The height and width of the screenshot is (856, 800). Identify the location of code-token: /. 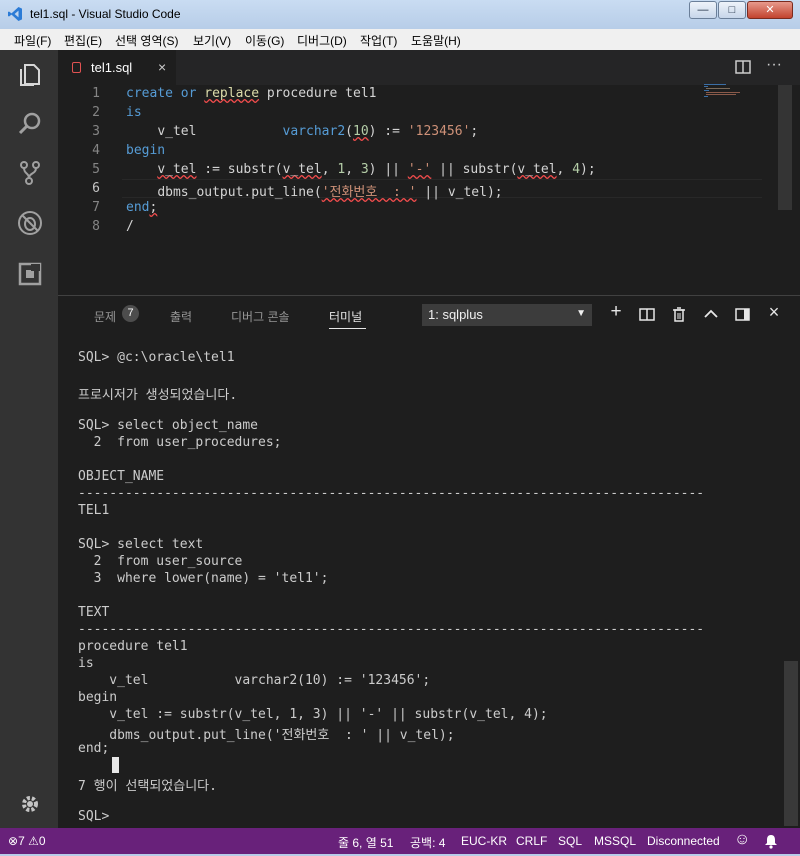
(130, 226).